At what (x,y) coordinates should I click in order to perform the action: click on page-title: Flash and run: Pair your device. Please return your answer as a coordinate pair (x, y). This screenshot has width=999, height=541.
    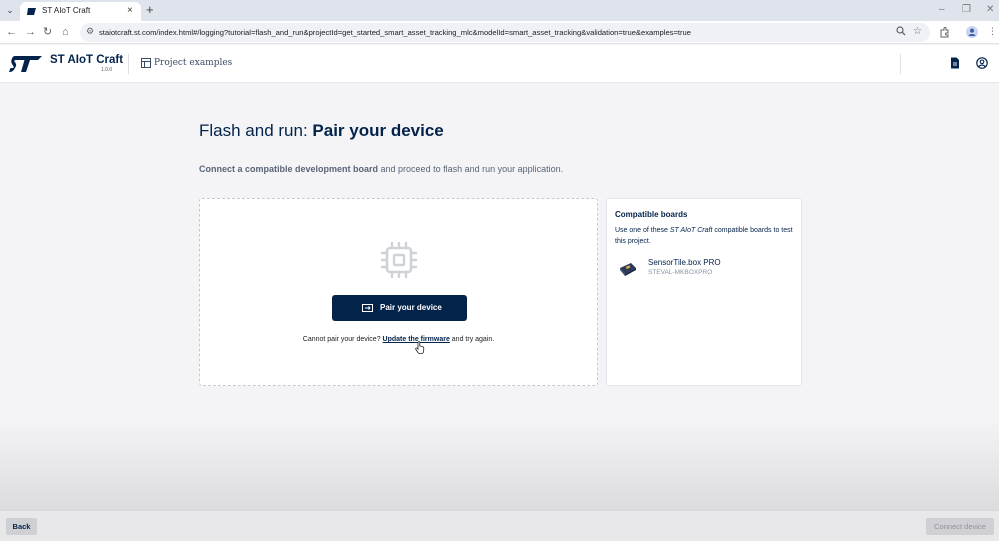
    Looking at the image, I should click on (321, 131).